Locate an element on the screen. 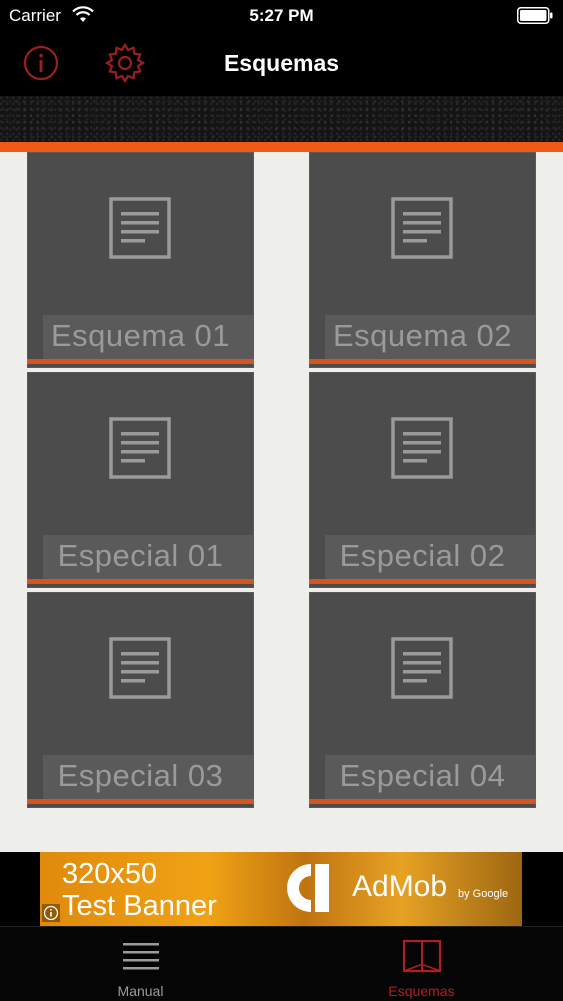 This screenshot has width=563, height=1001. tile-label: Esquema 01 is located at coordinates (140, 335).